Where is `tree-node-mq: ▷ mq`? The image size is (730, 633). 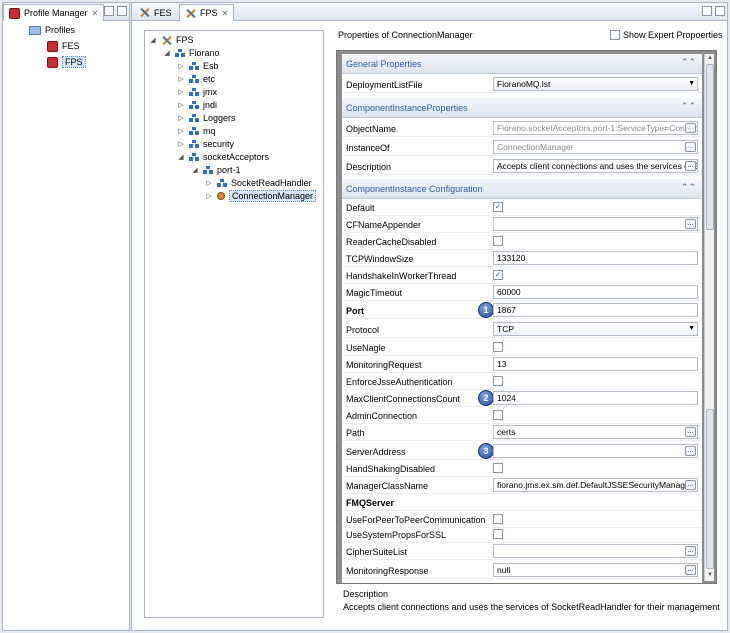
tree-node-mq: ▷ mq is located at coordinates (196, 131).